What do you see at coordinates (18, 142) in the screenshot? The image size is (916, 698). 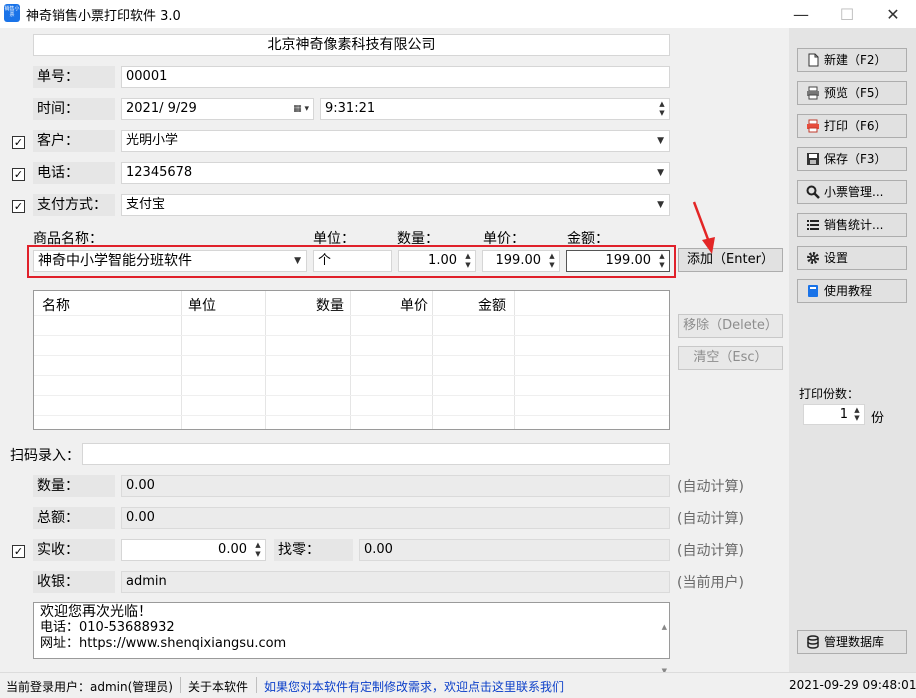 I see `customer-checkbox: ✓` at bounding box center [18, 142].